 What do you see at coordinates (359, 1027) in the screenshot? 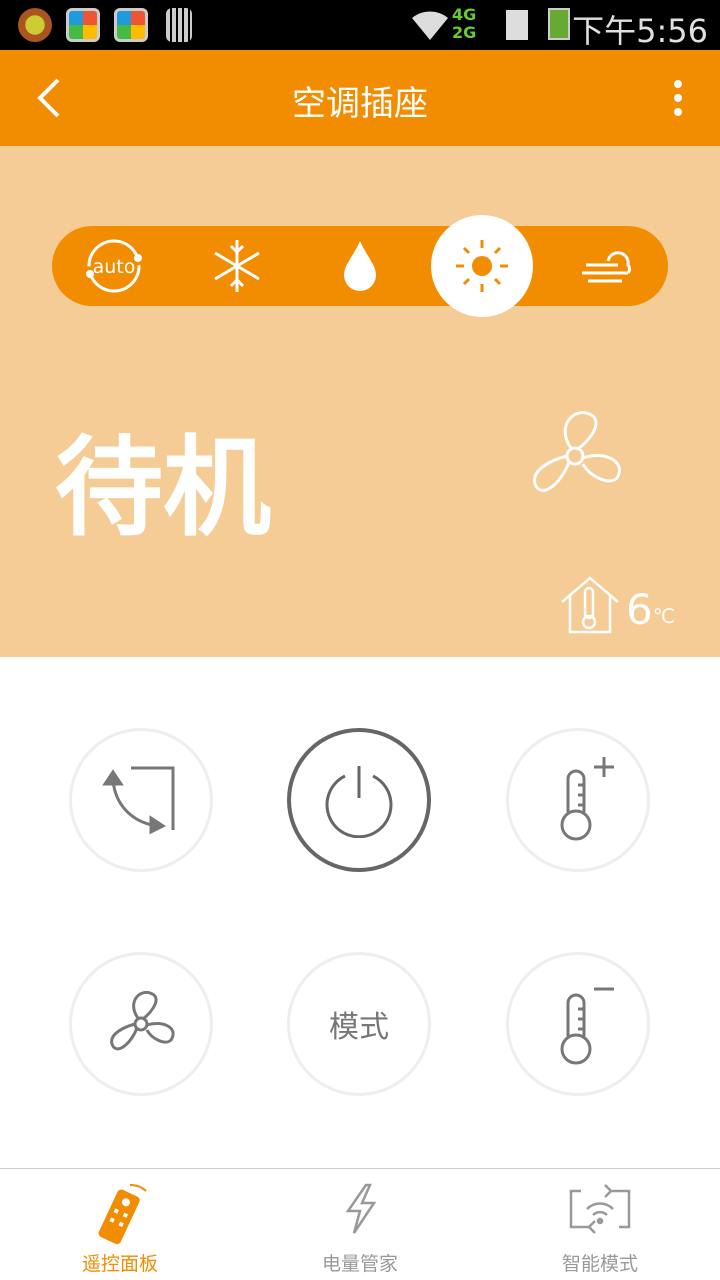
I see `mode-button-label: 模式` at bounding box center [359, 1027].